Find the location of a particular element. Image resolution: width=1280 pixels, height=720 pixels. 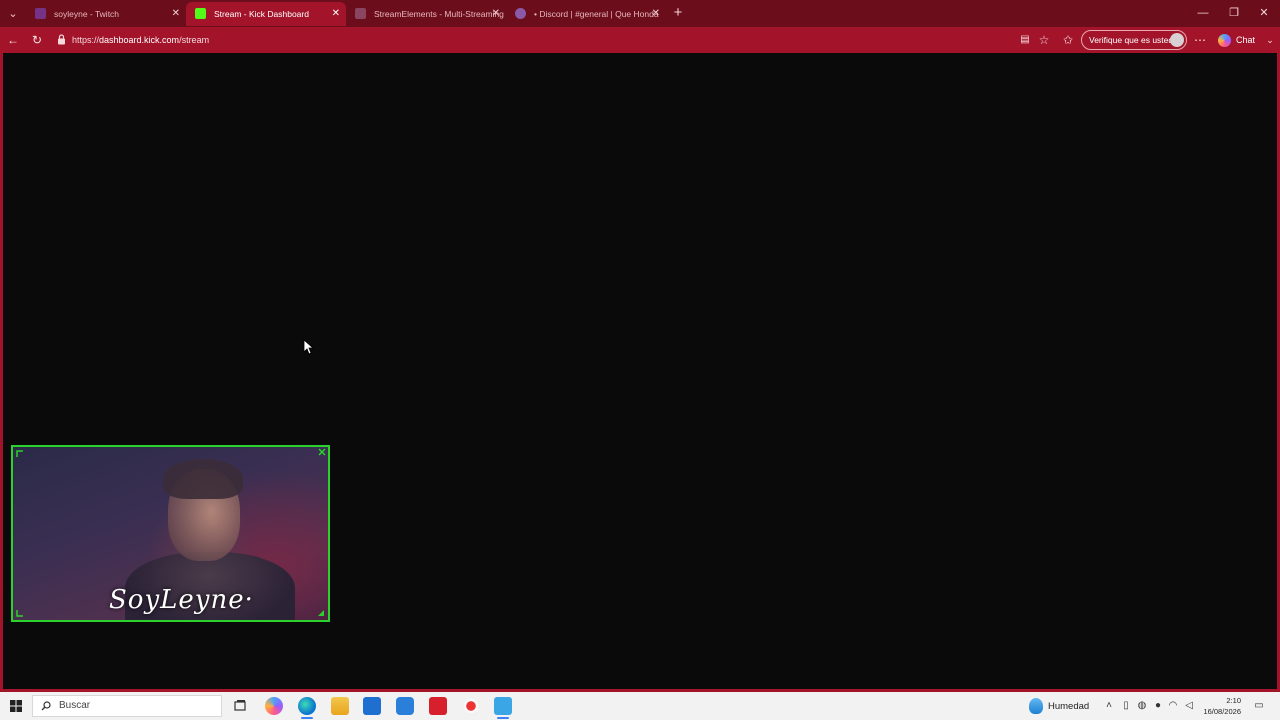

wifi-icon: ◠ is located at coordinates (1173, 706).